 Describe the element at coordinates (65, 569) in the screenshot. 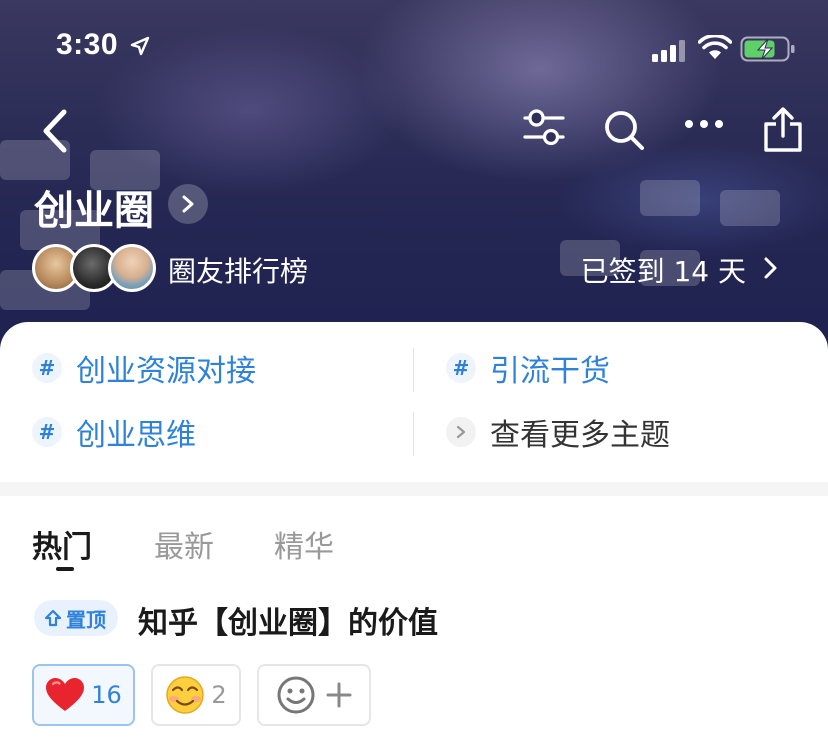

I see `active-tab-indicator` at that location.